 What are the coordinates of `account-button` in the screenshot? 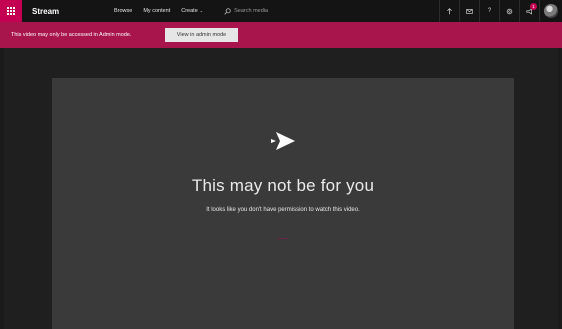 It's located at (550, 11).